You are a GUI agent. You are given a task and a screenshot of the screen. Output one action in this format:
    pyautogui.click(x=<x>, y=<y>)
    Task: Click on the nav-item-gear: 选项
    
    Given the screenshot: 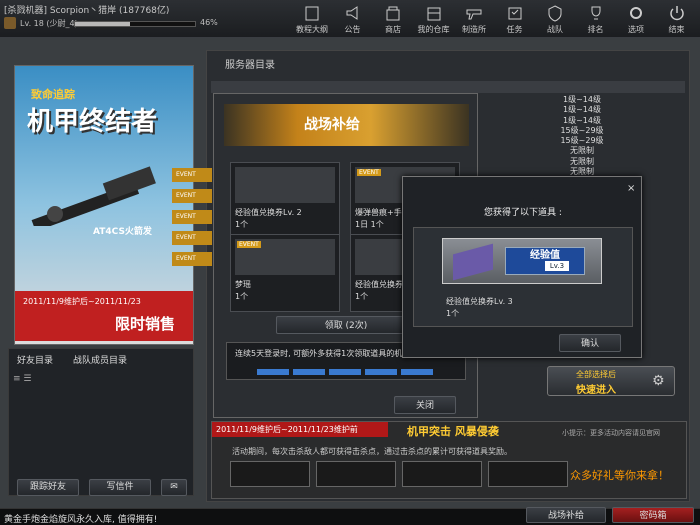 What is the action you would take?
    pyautogui.click(x=636, y=19)
    